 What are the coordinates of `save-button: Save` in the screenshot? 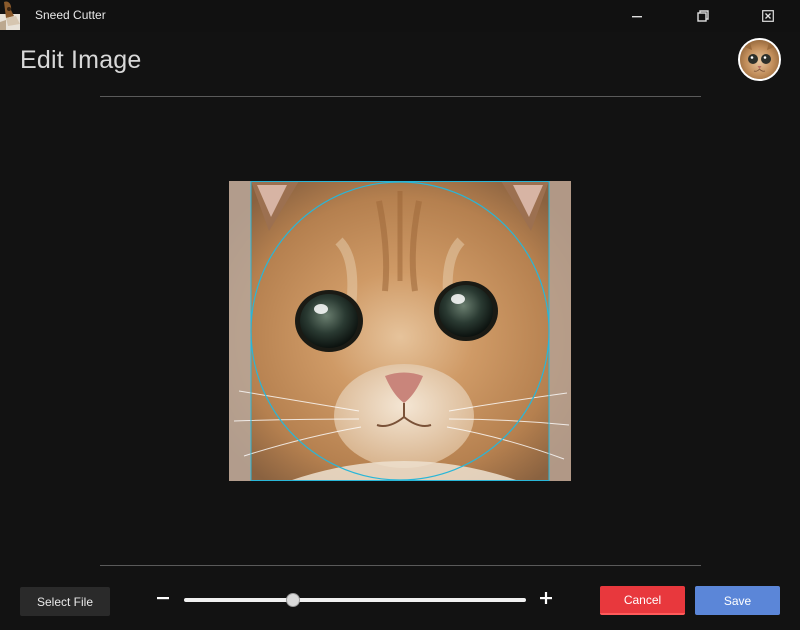 It's located at (737, 600).